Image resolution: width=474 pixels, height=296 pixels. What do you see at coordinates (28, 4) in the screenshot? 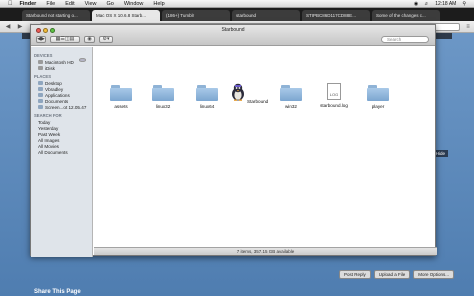
I see `menu-app-name: Finder` at bounding box center [28, 4].